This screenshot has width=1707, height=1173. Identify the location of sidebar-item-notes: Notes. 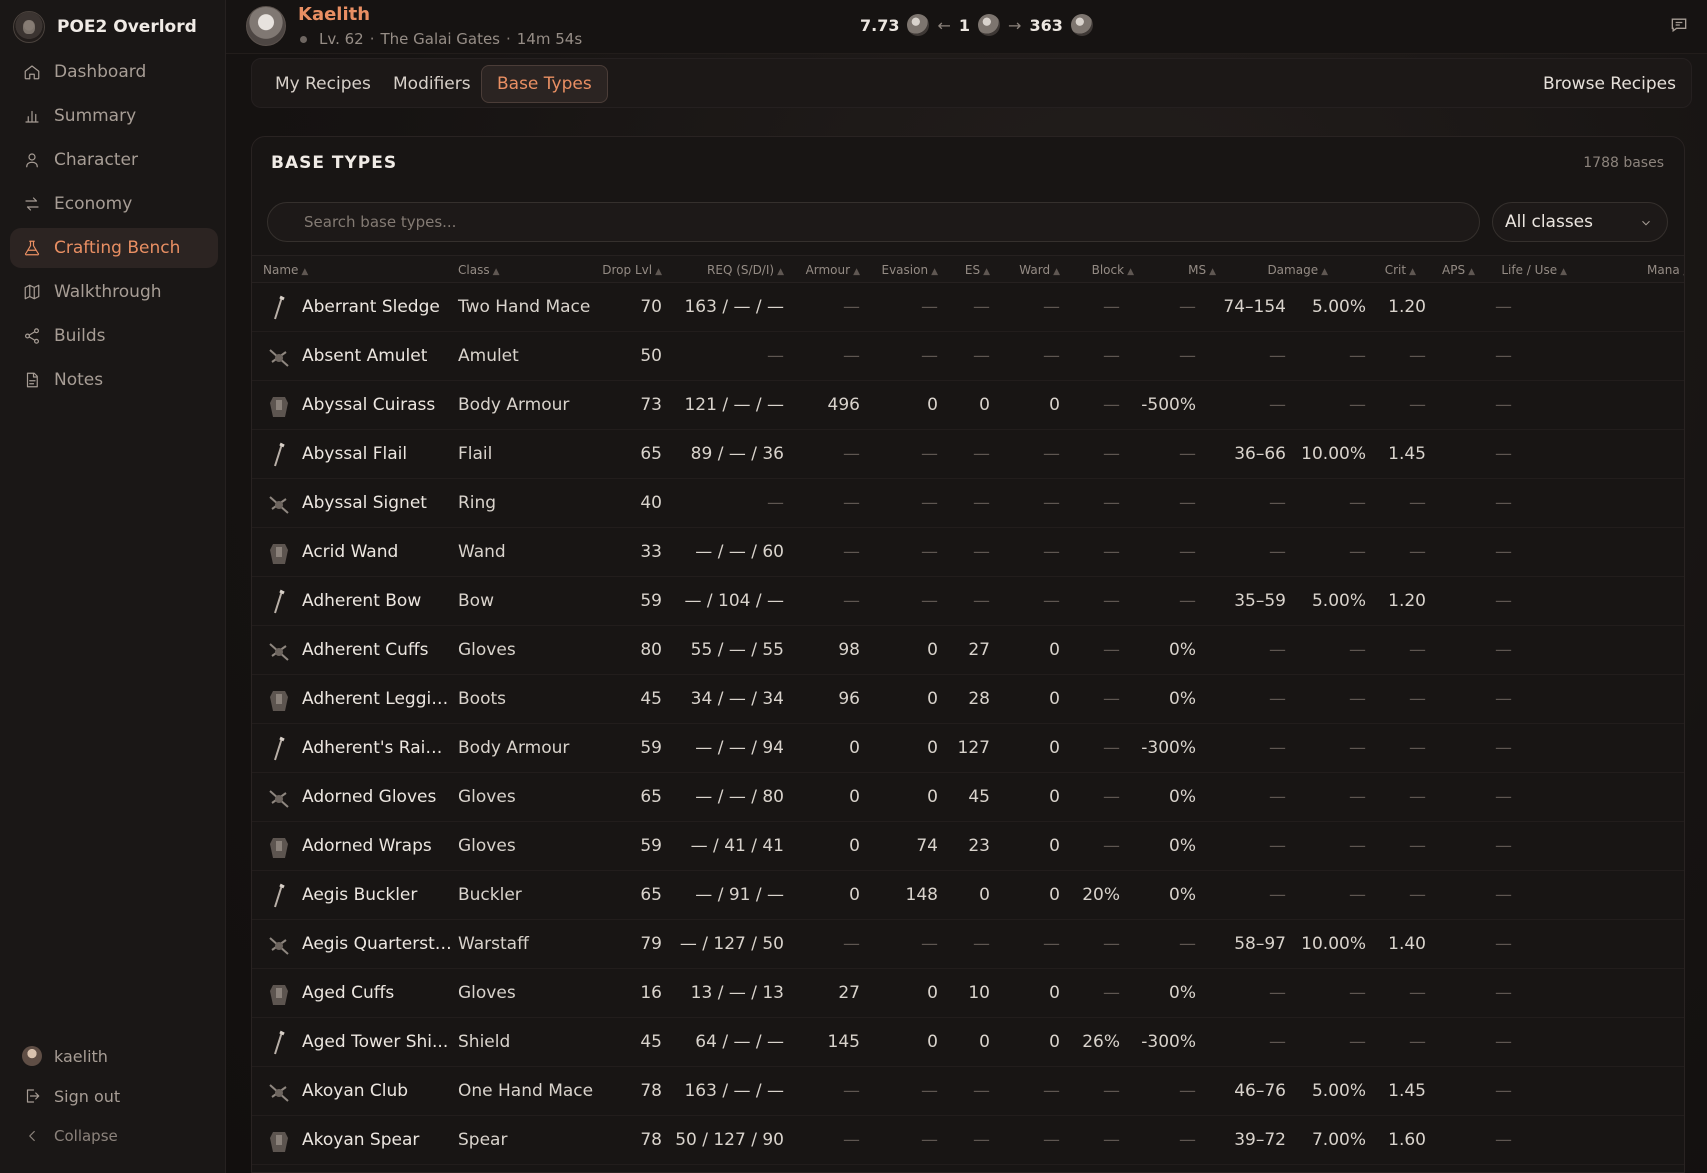
(114, 380).